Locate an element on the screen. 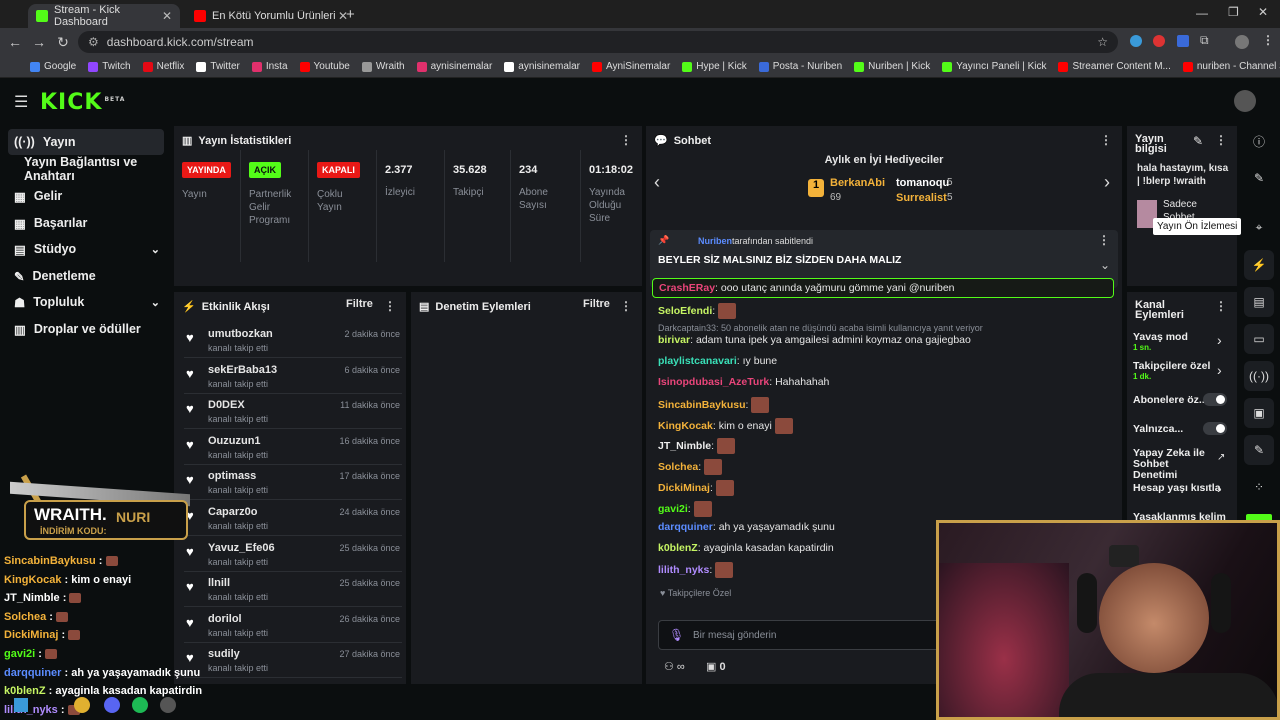  preview-icon: ⌖ is located at coordinates (1259, 227).